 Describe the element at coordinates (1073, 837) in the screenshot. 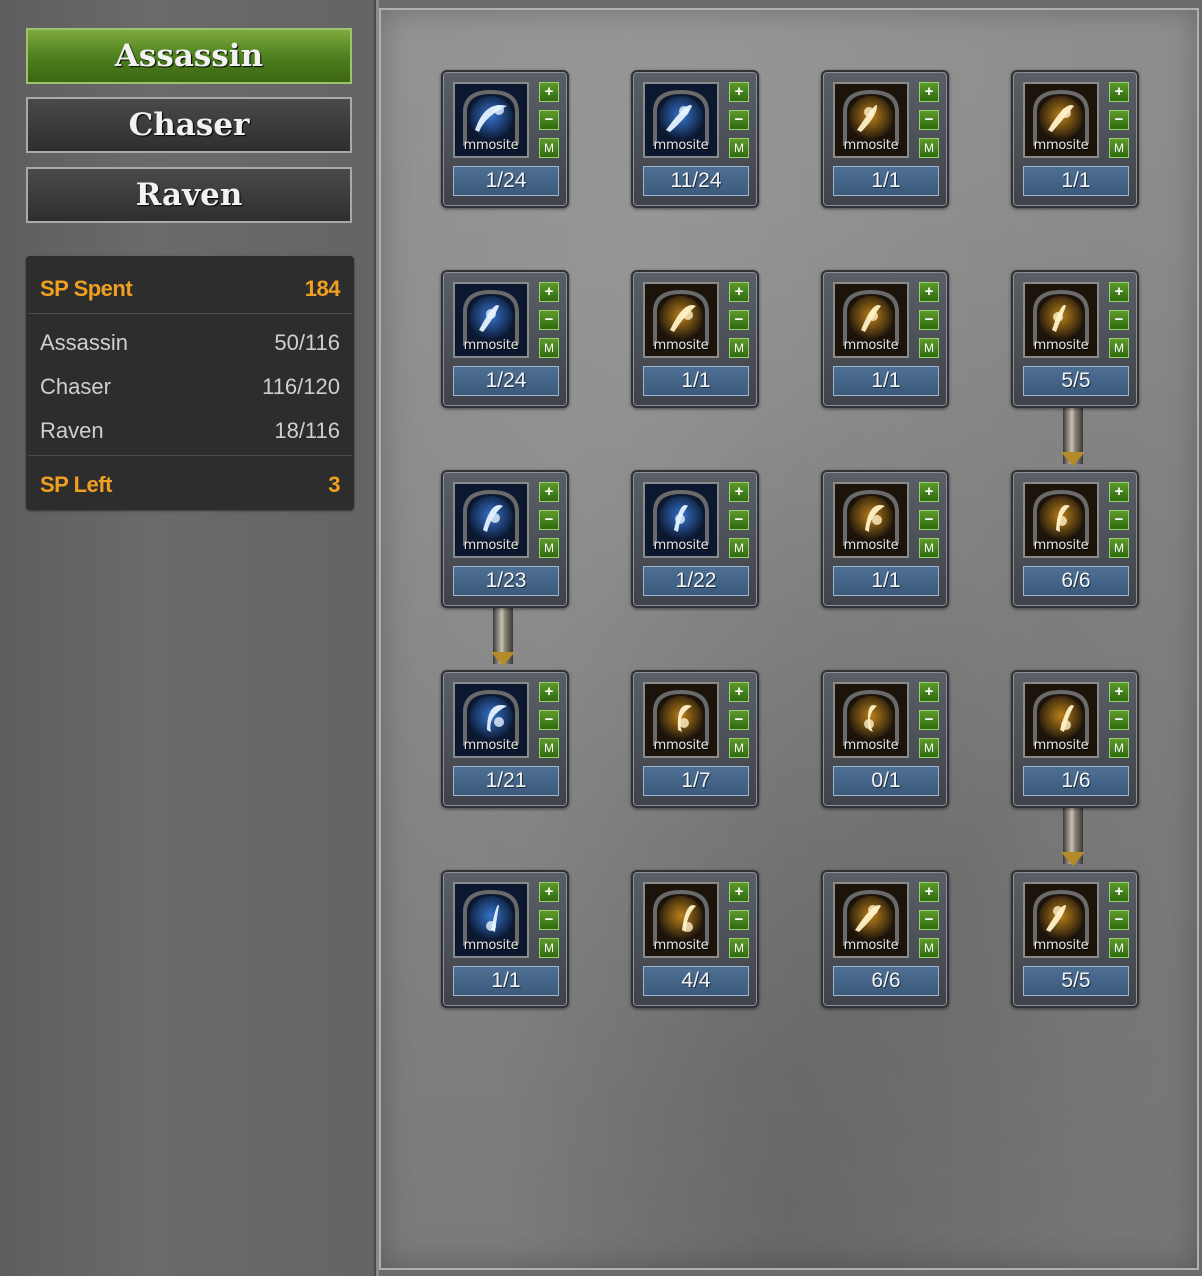

I see `prerequisite-arrow` at that location.